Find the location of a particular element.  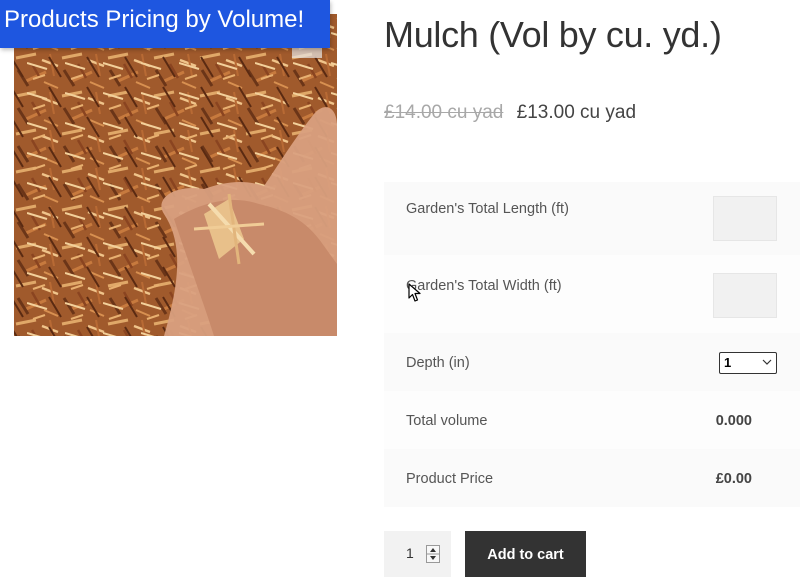

quantity-stepper: 1 is located at coordinates (417, 554).